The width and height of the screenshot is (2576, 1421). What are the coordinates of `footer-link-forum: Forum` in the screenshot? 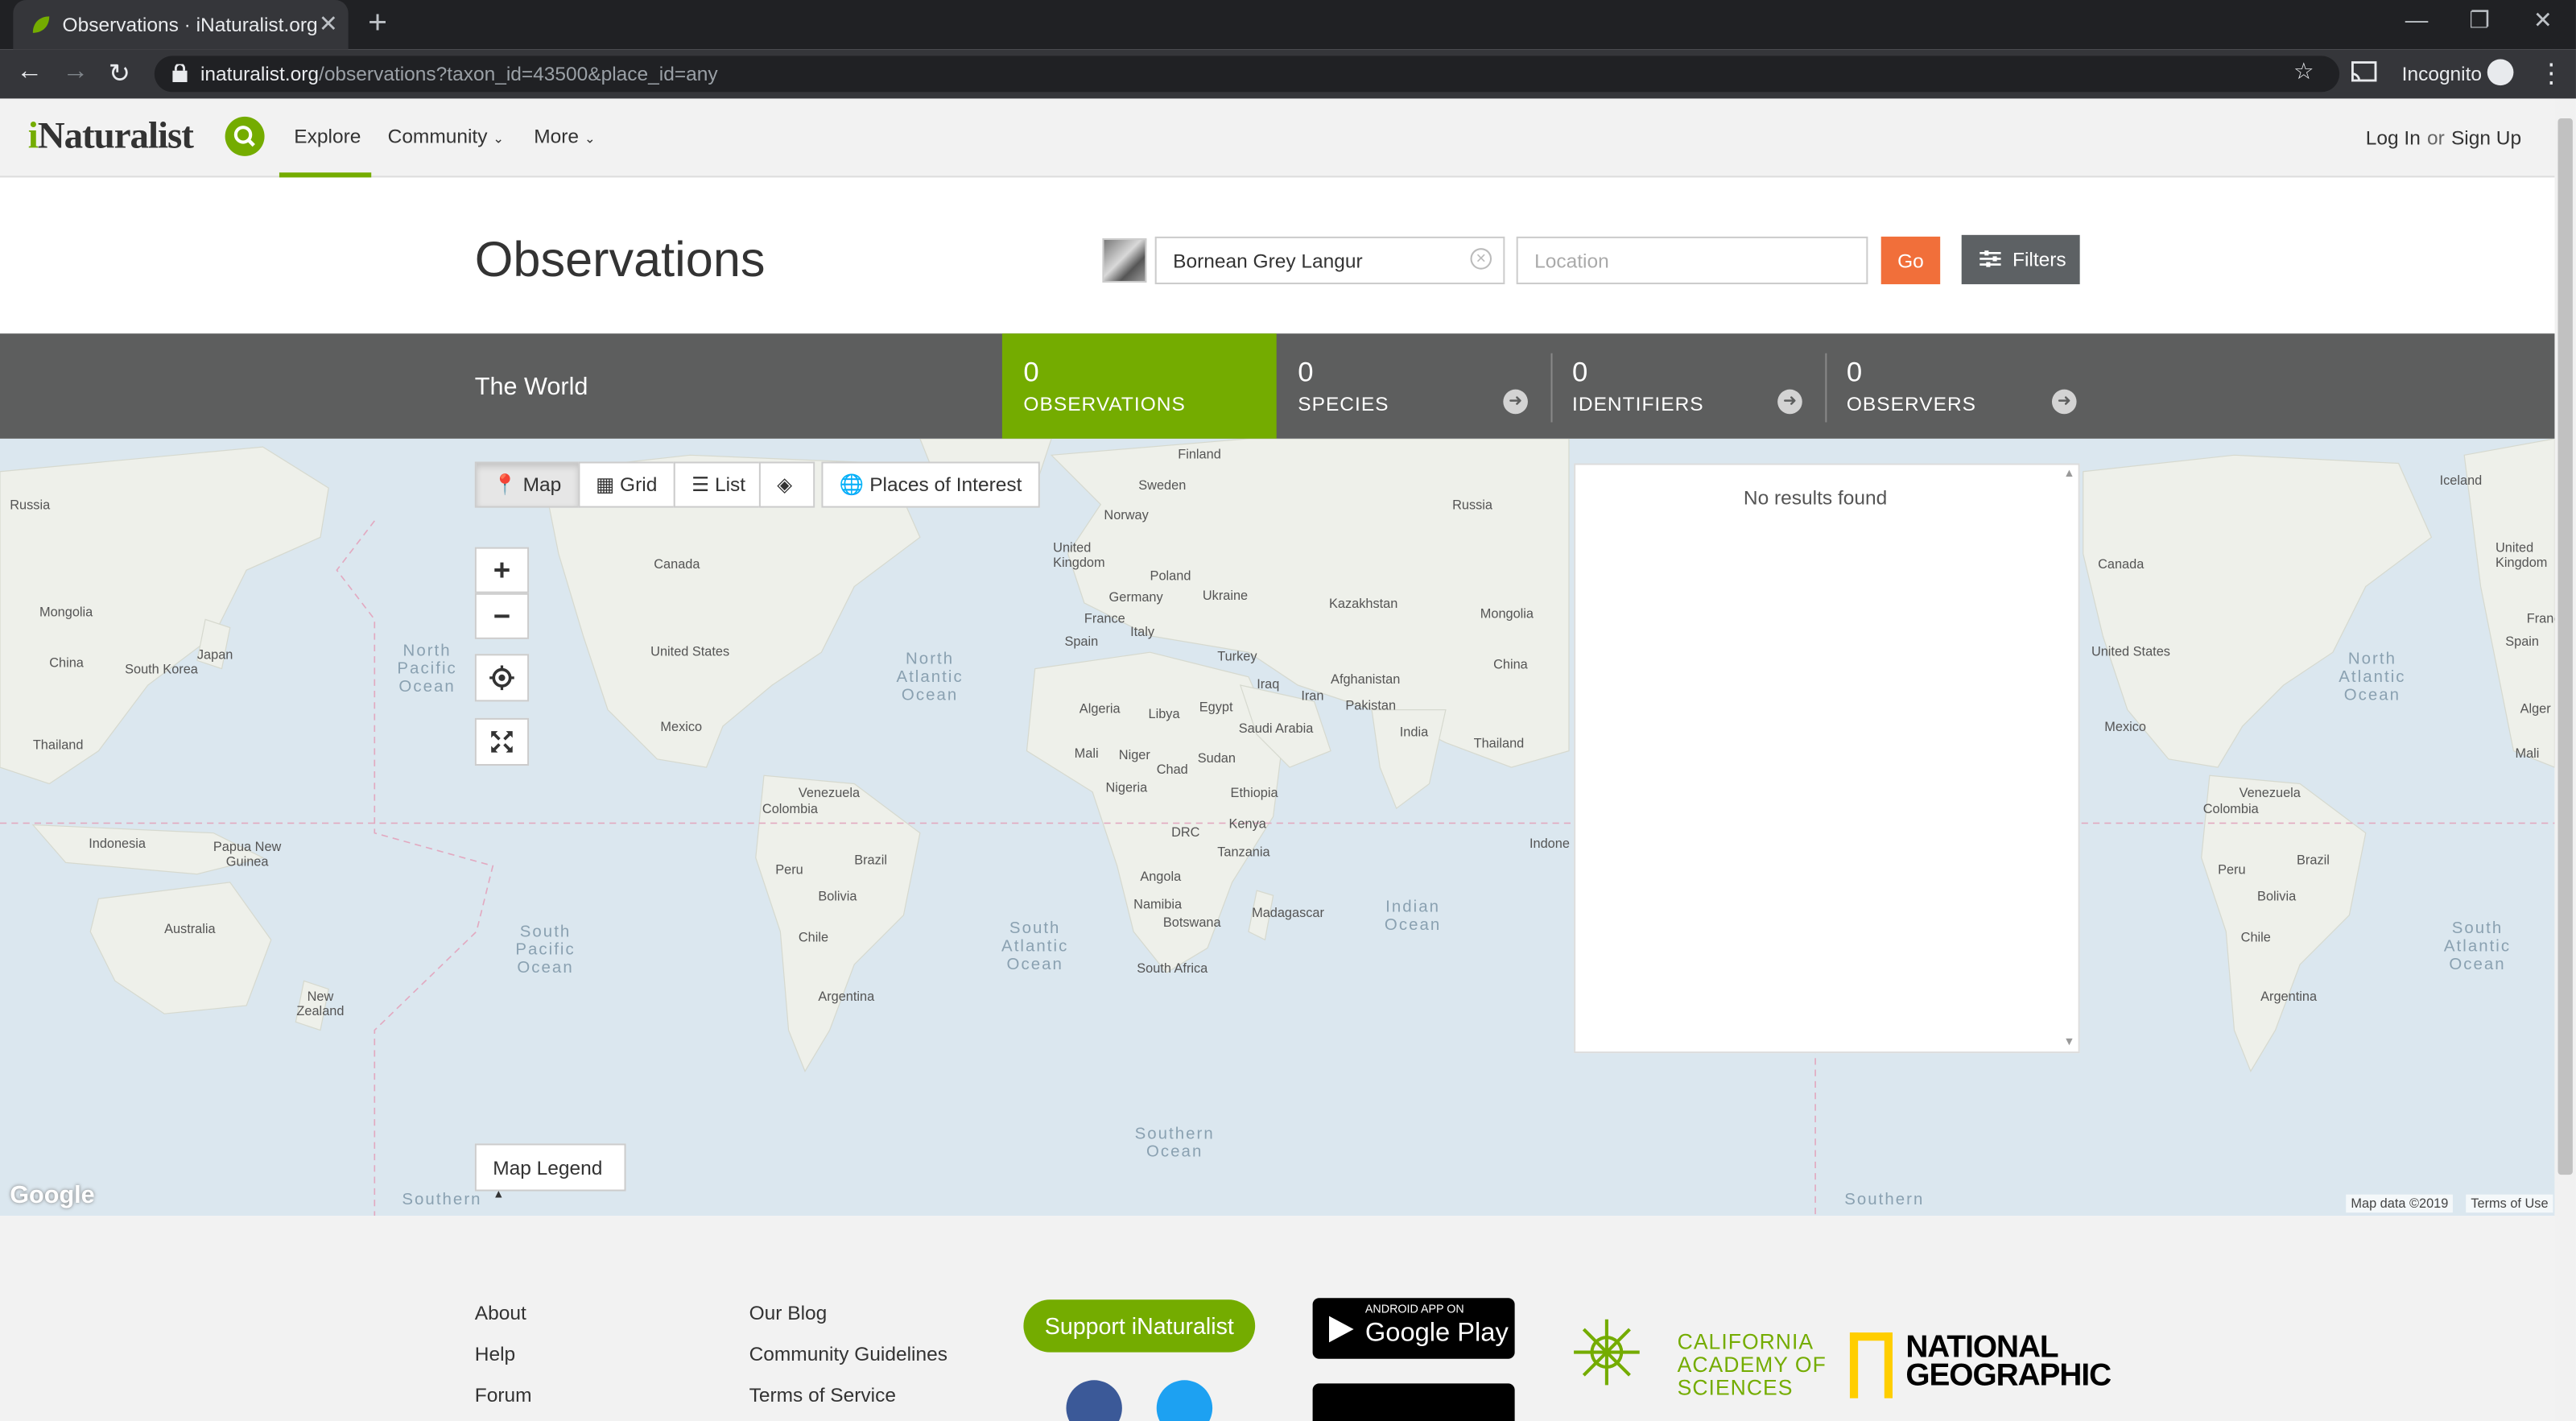 It's located at (504, 1395).